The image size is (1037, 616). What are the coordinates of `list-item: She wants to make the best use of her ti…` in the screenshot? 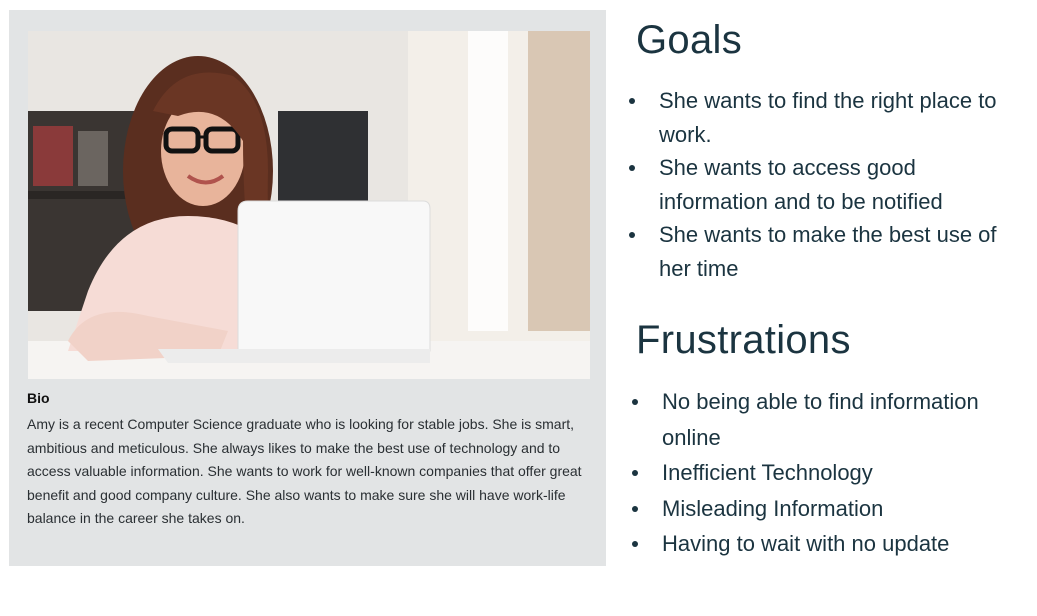 It's located at (819, 251).